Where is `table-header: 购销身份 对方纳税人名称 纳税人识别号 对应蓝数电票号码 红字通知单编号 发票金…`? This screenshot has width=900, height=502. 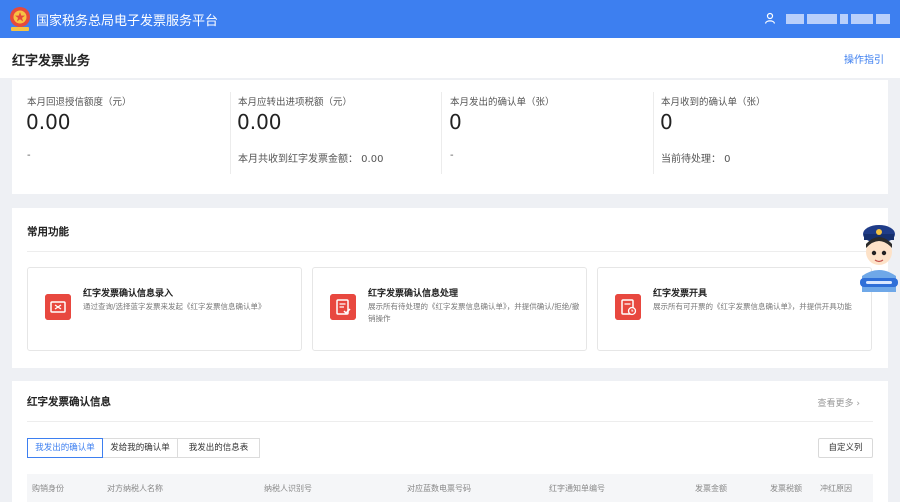 table-header: 购销身份 对方纳税人名称 纳税人识别号 对应蓝数电票号码 红字通知单编号 发票金… is located at coordinates (450, 488).